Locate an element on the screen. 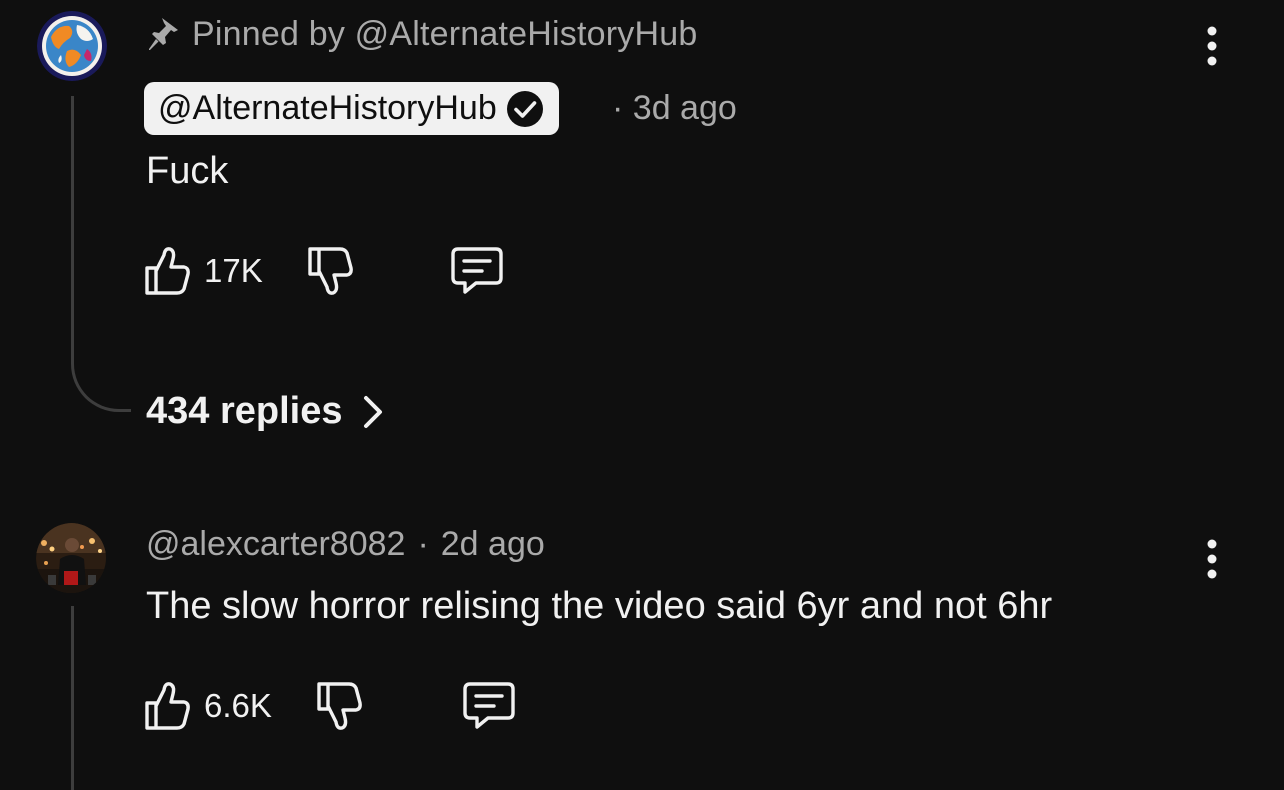 This screenshot has width=1284, height=790. user-avatar is located at coordinates (71, 558).